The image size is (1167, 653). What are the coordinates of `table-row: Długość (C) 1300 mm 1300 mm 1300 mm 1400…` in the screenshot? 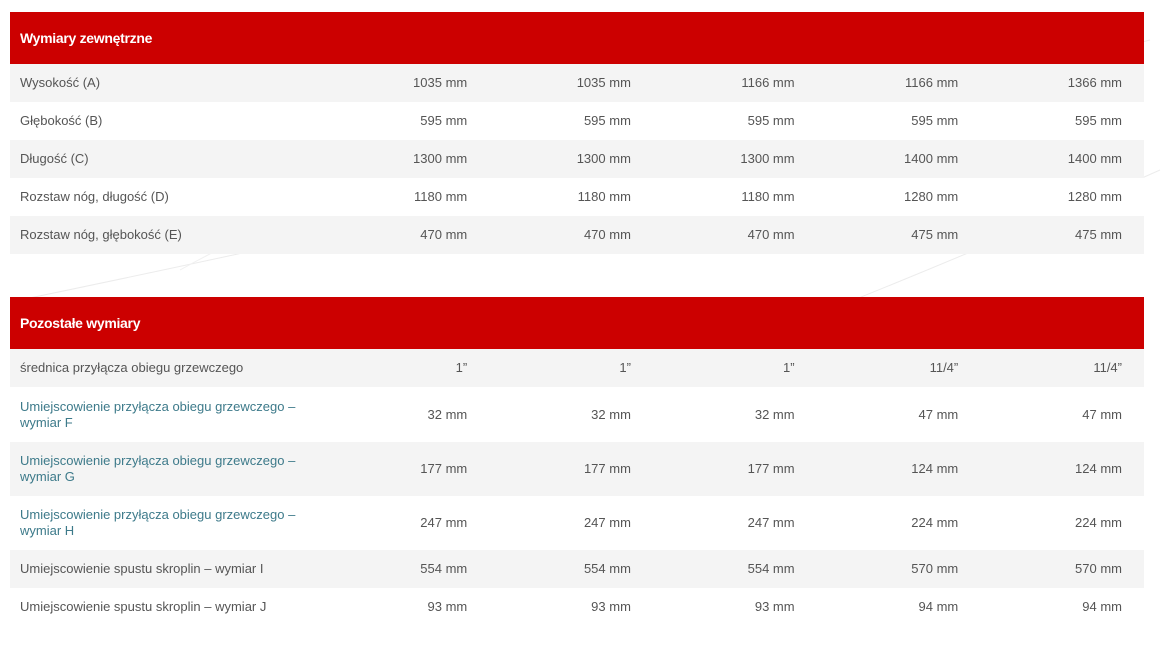 It's located at (577, 159).